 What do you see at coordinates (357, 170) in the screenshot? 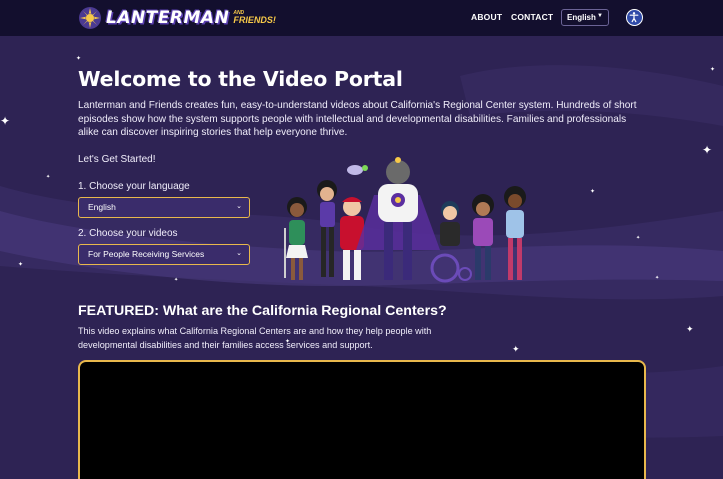
I see `character-flying-robot` at bounding box center [357, 170].